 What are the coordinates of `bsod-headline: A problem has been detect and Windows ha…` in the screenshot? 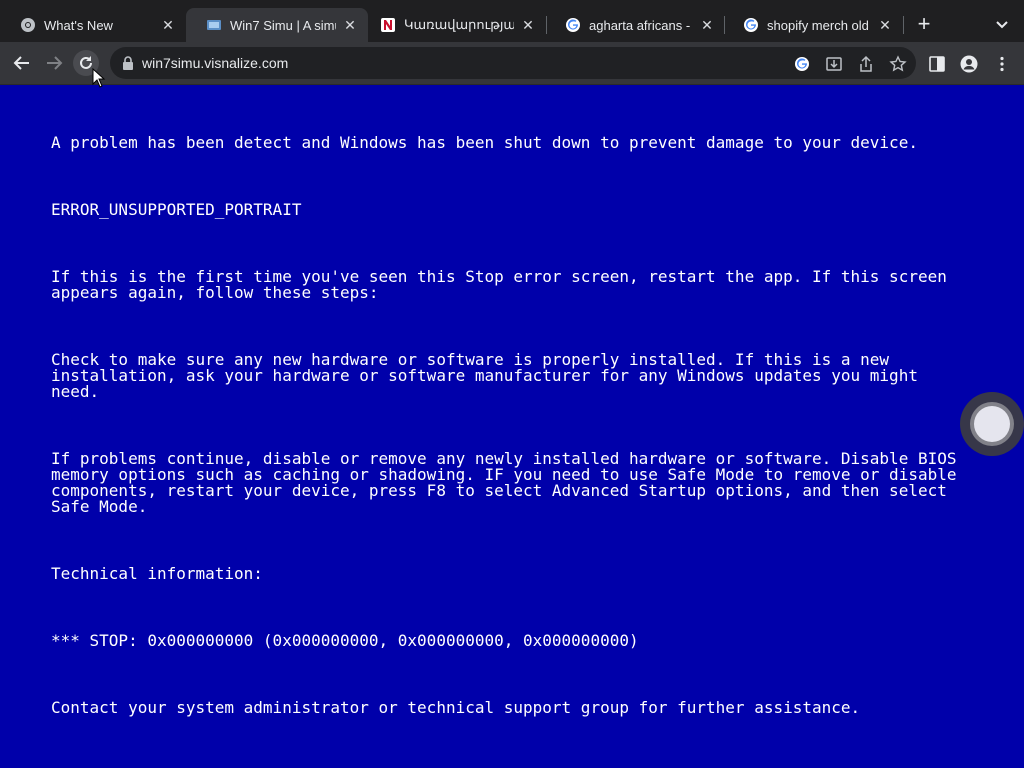 It's located at (484, 142).